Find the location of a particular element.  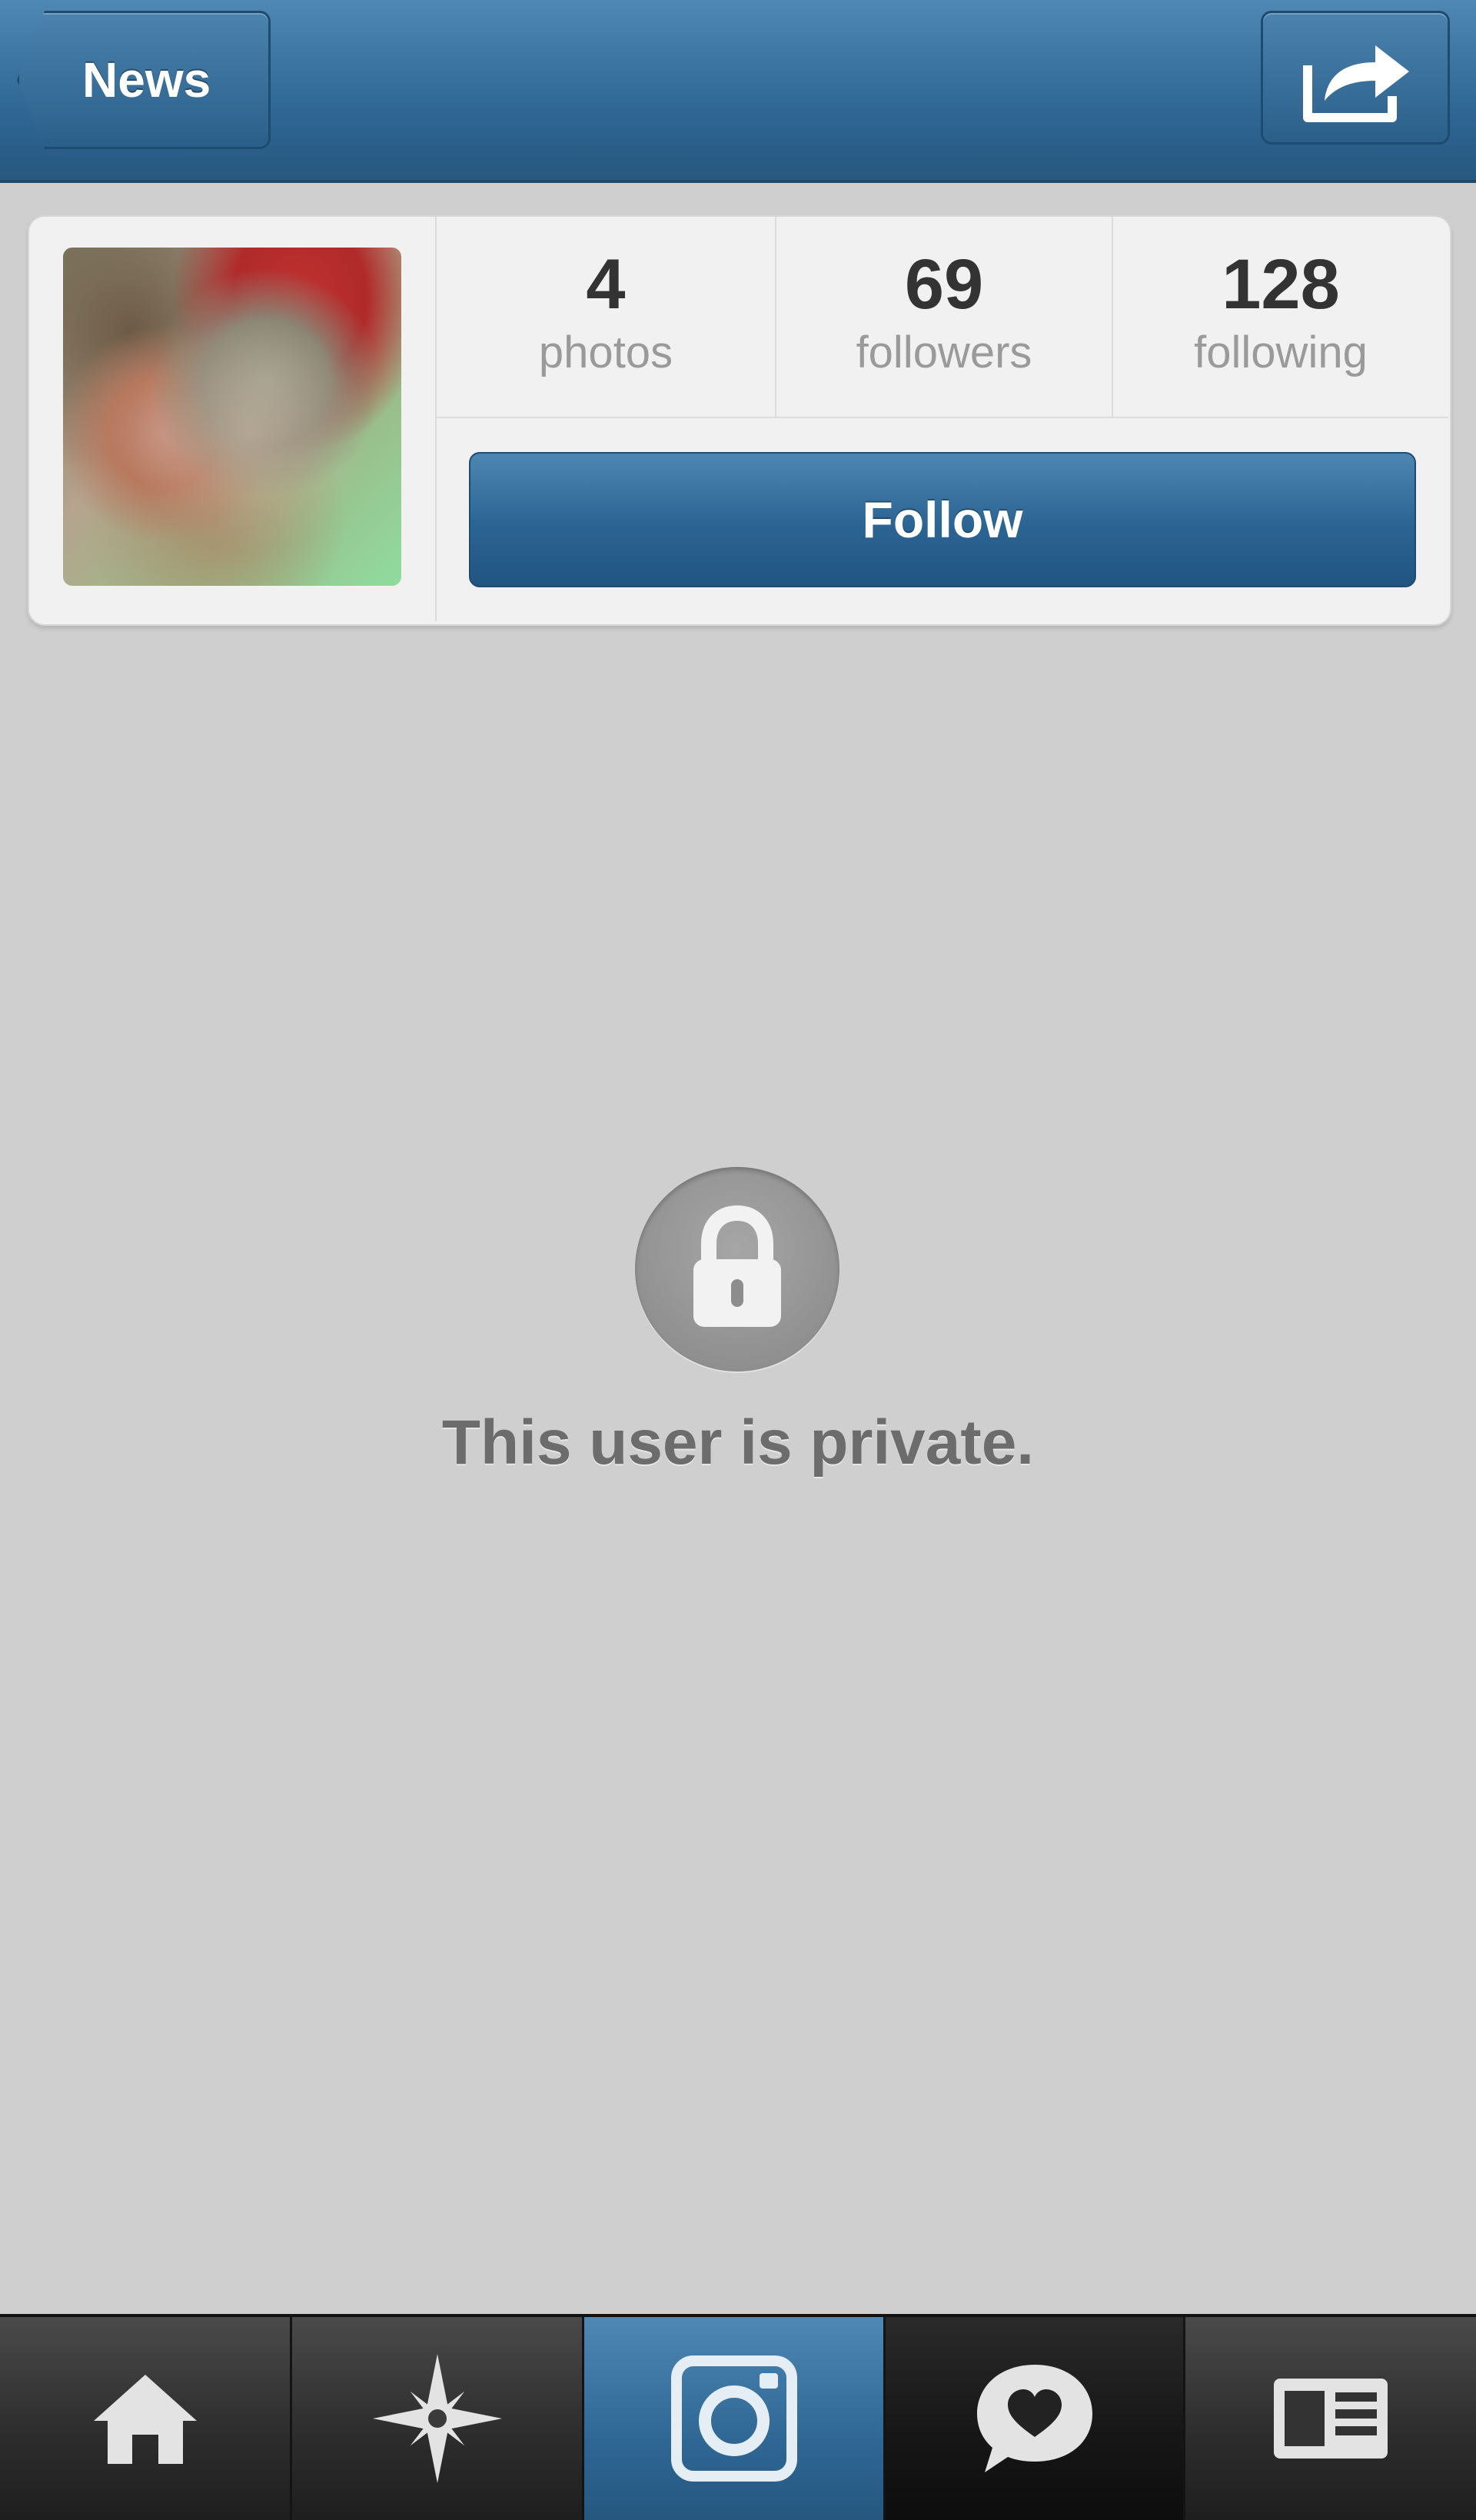

share-button is located at coordinates (1355, 78).